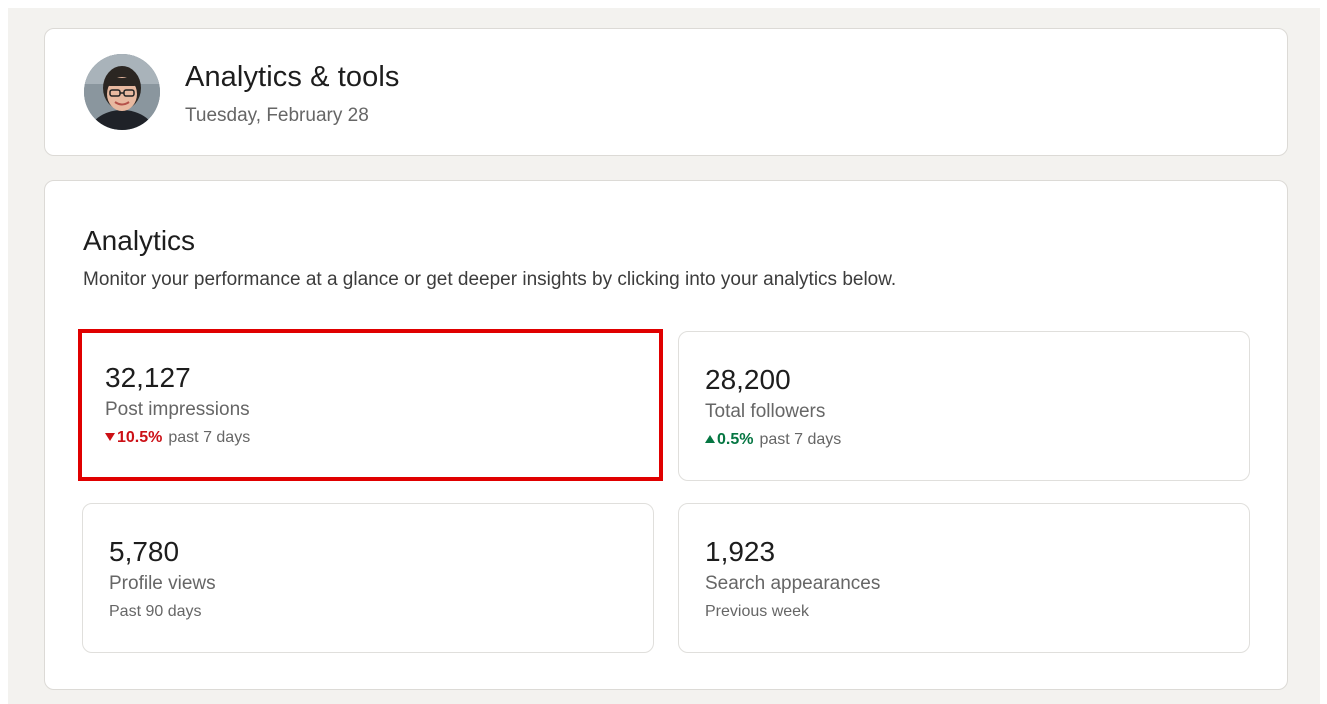 This screenshot has width=1327, height=704. I want to click on trend-value: 0.5%, so click(735, 439).